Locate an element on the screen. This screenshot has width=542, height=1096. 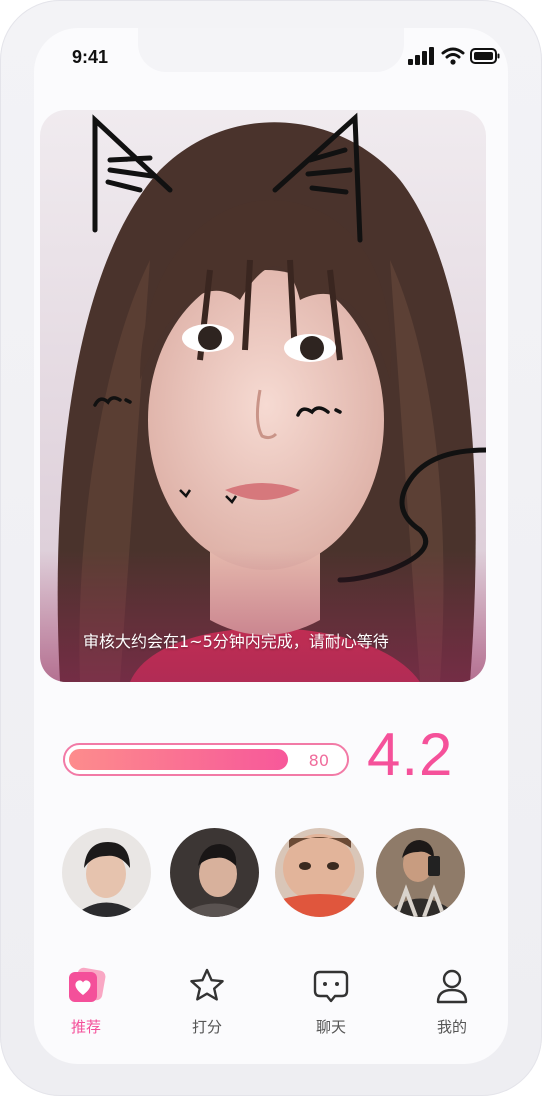
nav-item-me: 我的 is located at coordinates (452, 1006).